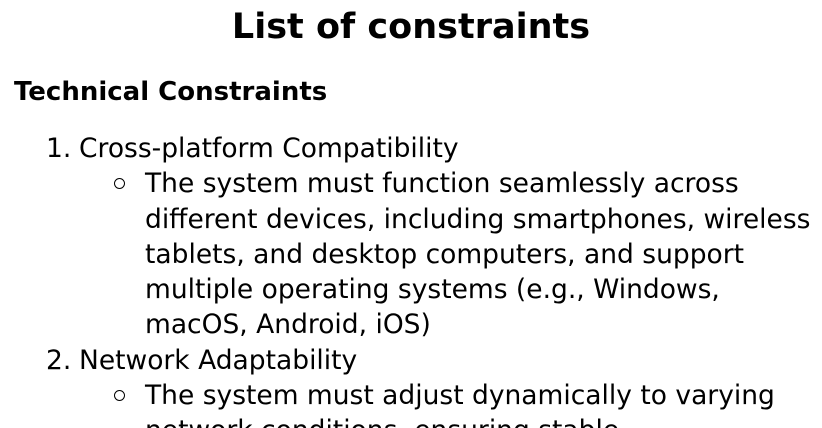 The width and height of the screenshot is (822, 428). What do you see at coordinates (59, 360) in the screenshot?
I see `list-item-number: 2.` at bounding box center [59, 360].